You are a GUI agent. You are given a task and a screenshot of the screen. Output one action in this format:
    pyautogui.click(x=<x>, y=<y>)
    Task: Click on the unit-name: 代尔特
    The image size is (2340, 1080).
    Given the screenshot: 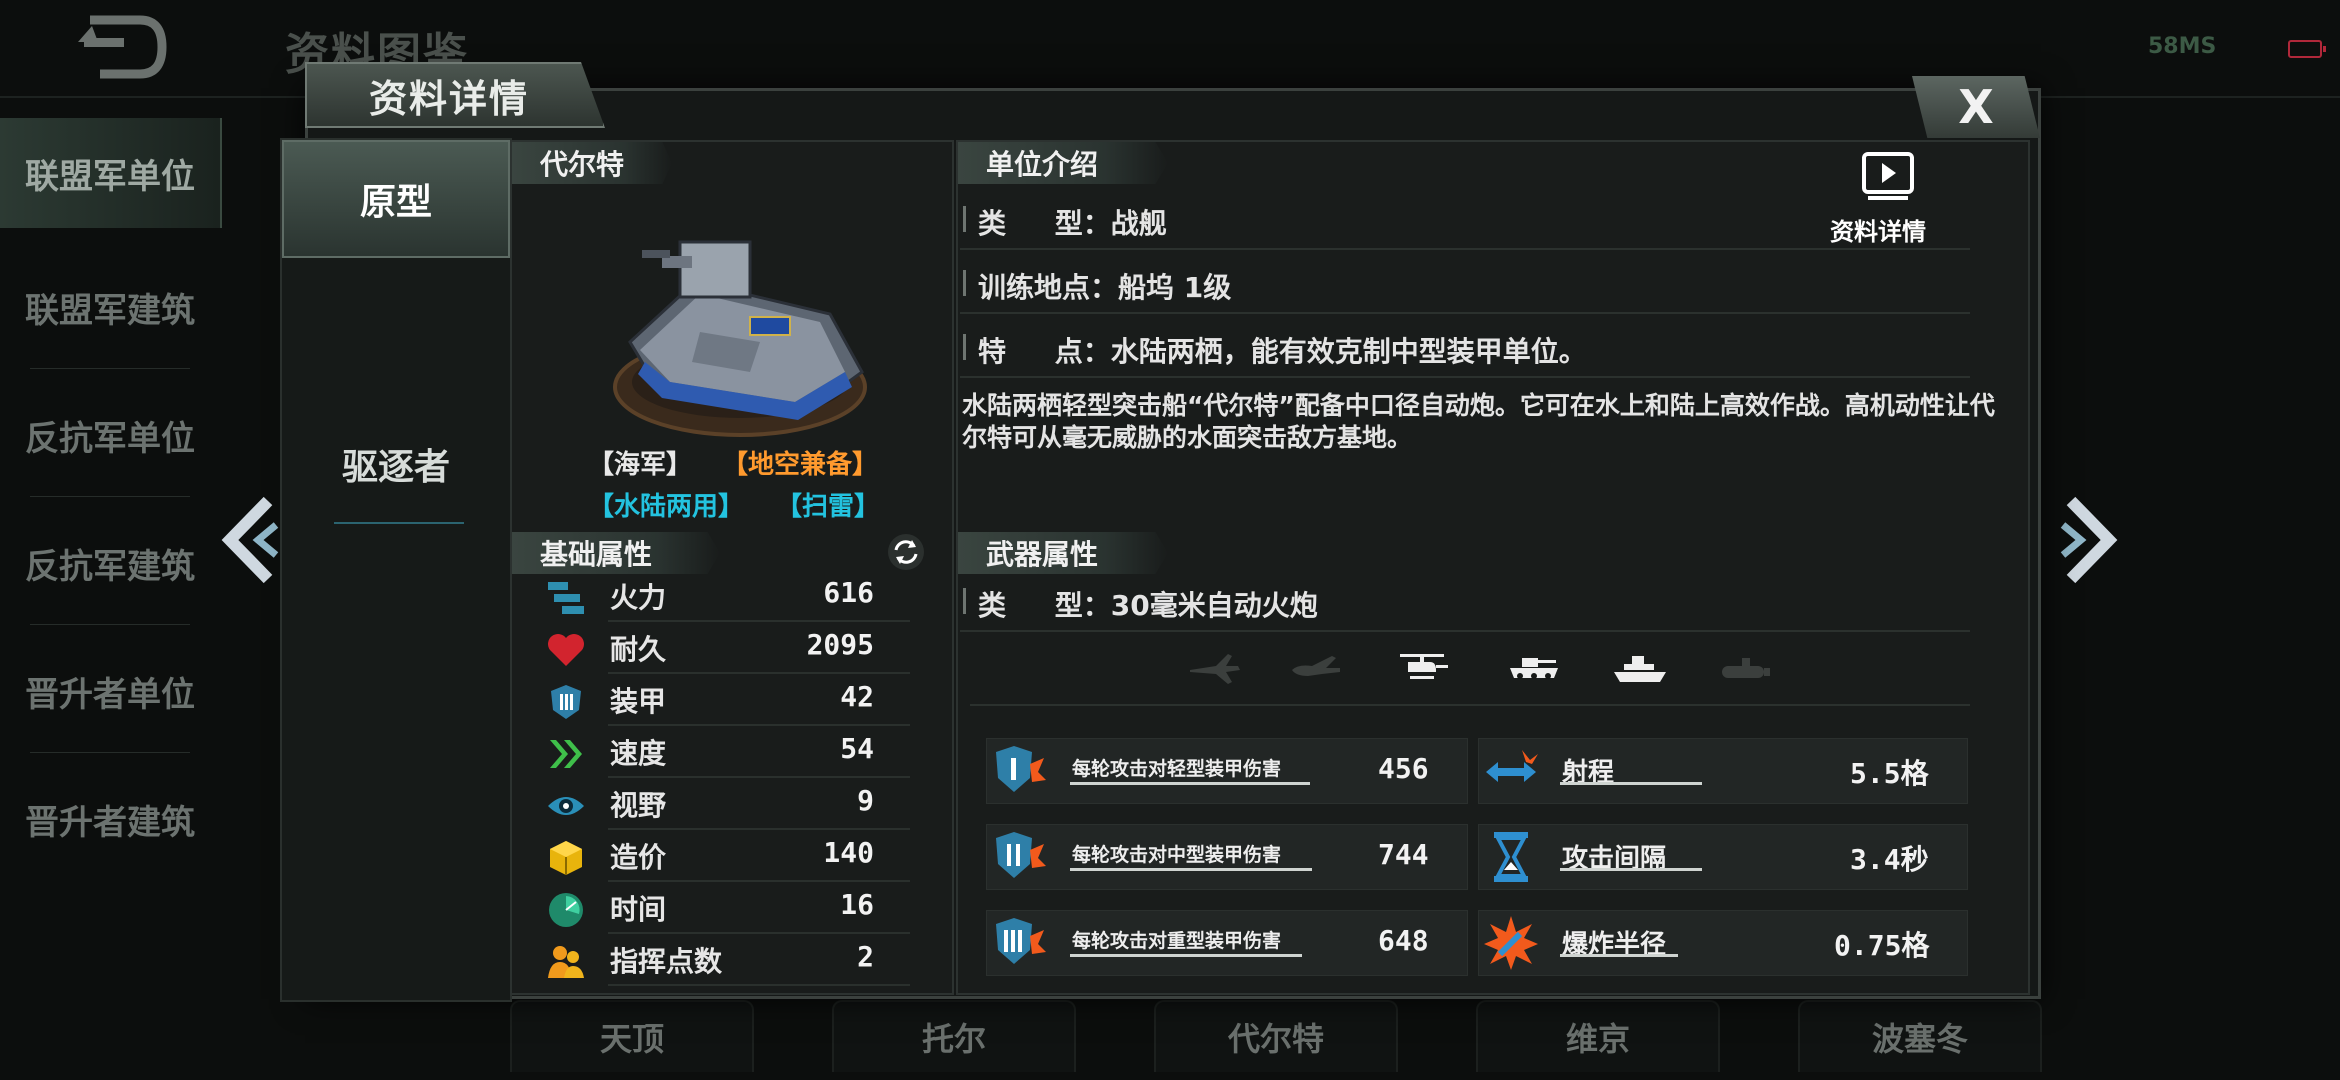 What is the action you would take?
    pyautogui.click(x=592, y=163)
    